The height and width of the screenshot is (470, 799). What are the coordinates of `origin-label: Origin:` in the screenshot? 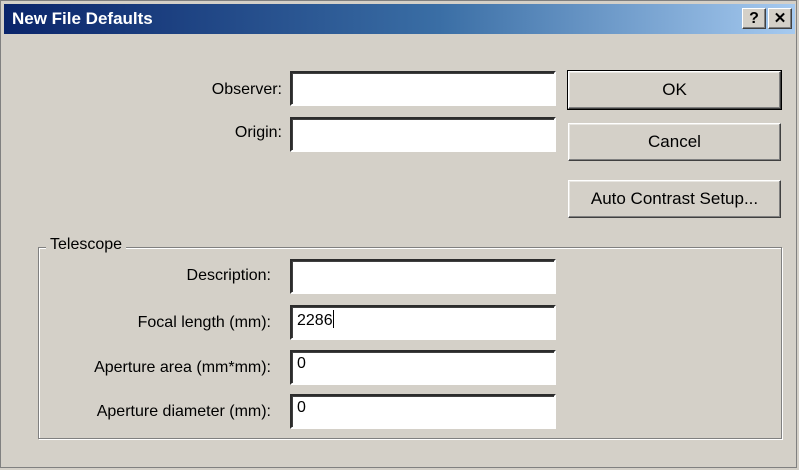 It's located at (258, 132).